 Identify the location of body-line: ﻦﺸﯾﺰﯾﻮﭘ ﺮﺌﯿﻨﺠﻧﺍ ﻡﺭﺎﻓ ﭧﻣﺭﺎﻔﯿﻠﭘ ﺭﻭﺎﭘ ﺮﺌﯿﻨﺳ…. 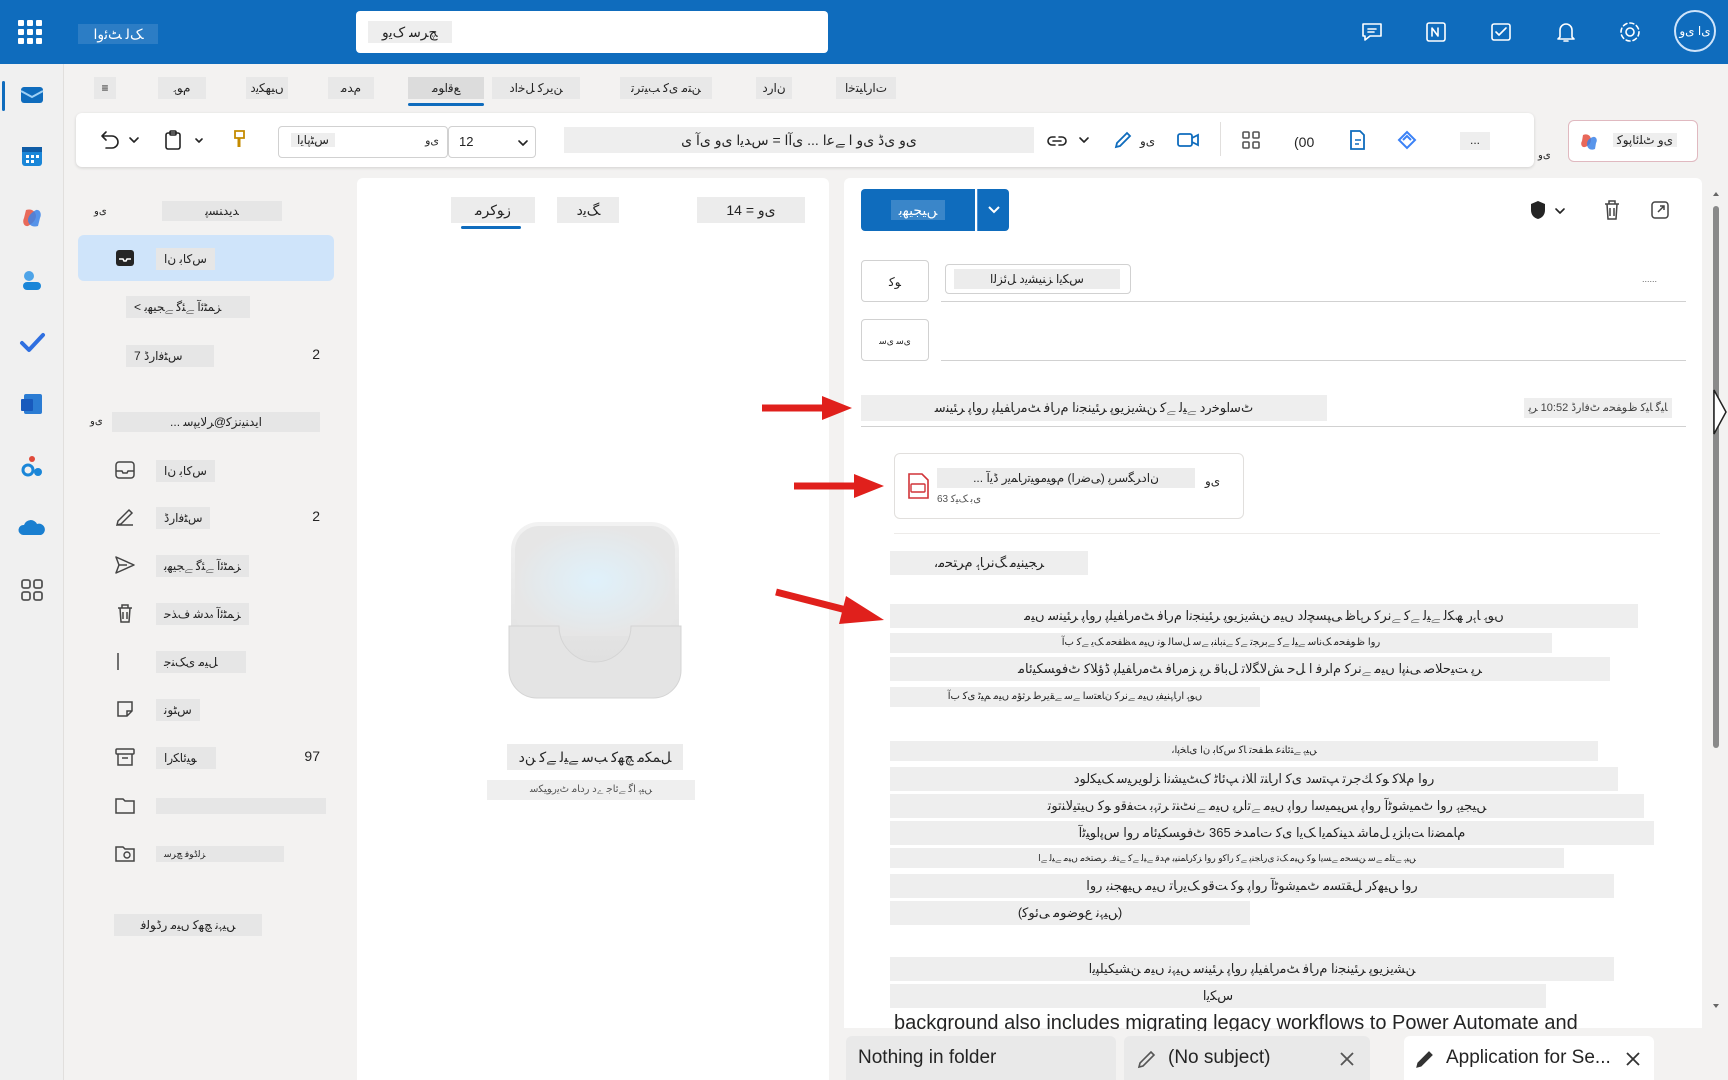
(1252, 969).